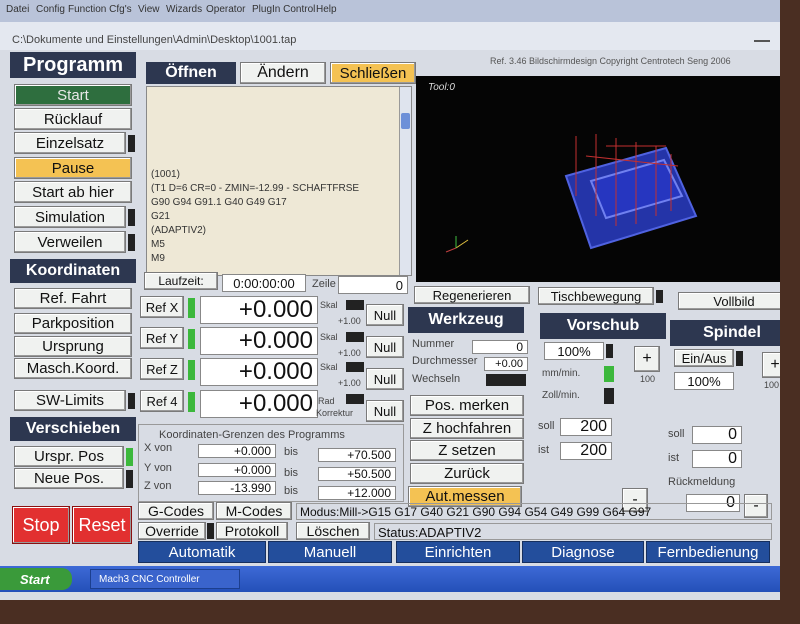  What do you see at coordinates (102, 525) in the screenshot?
I see `reset-button: Reset` at bounding box center [102, 525].